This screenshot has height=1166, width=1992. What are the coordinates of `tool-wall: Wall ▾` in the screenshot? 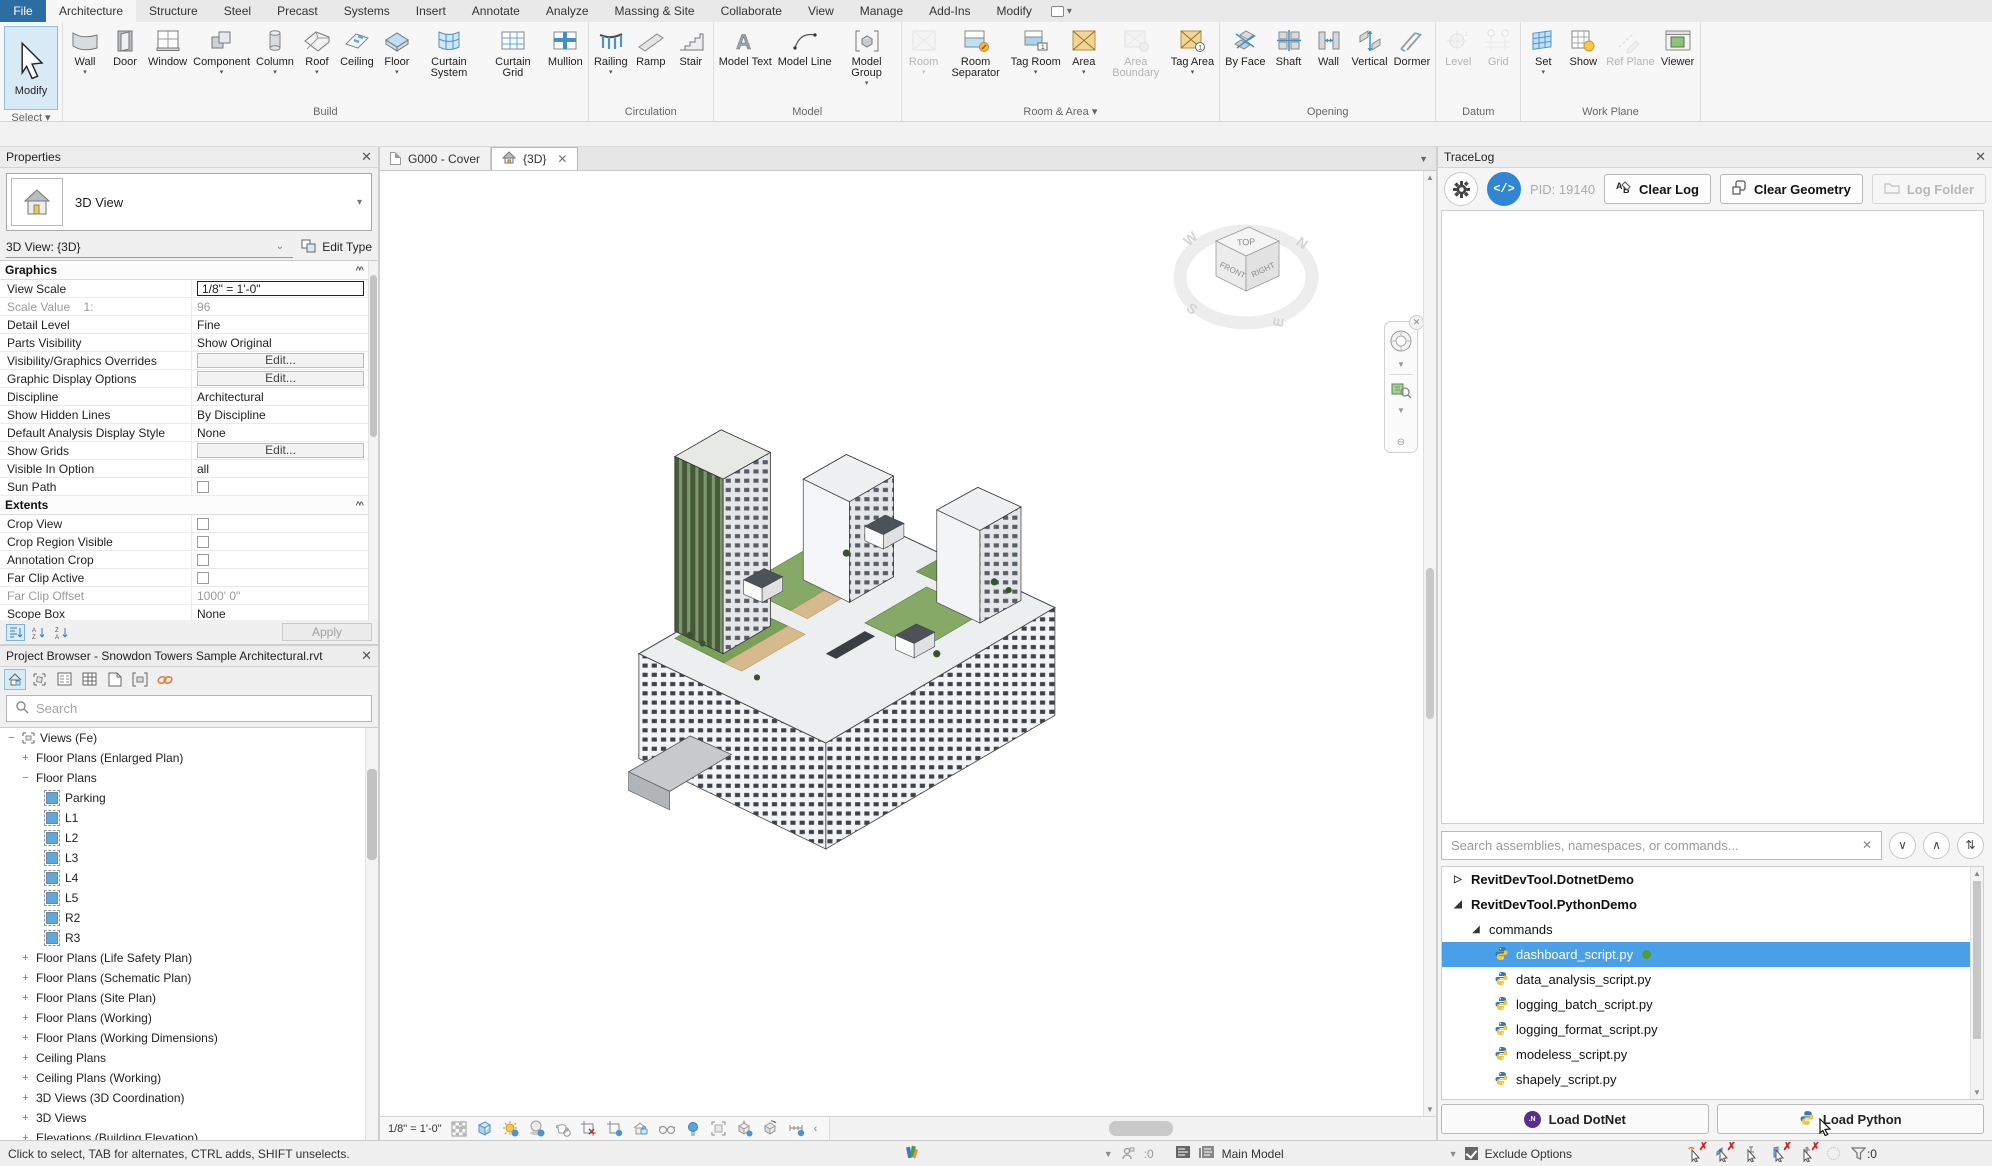 It's located at (85, 50).